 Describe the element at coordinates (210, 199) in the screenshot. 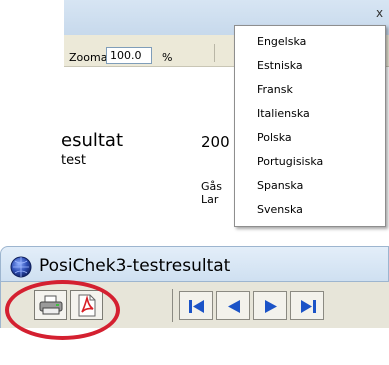

I see `report-line-2: Lar` at that location.